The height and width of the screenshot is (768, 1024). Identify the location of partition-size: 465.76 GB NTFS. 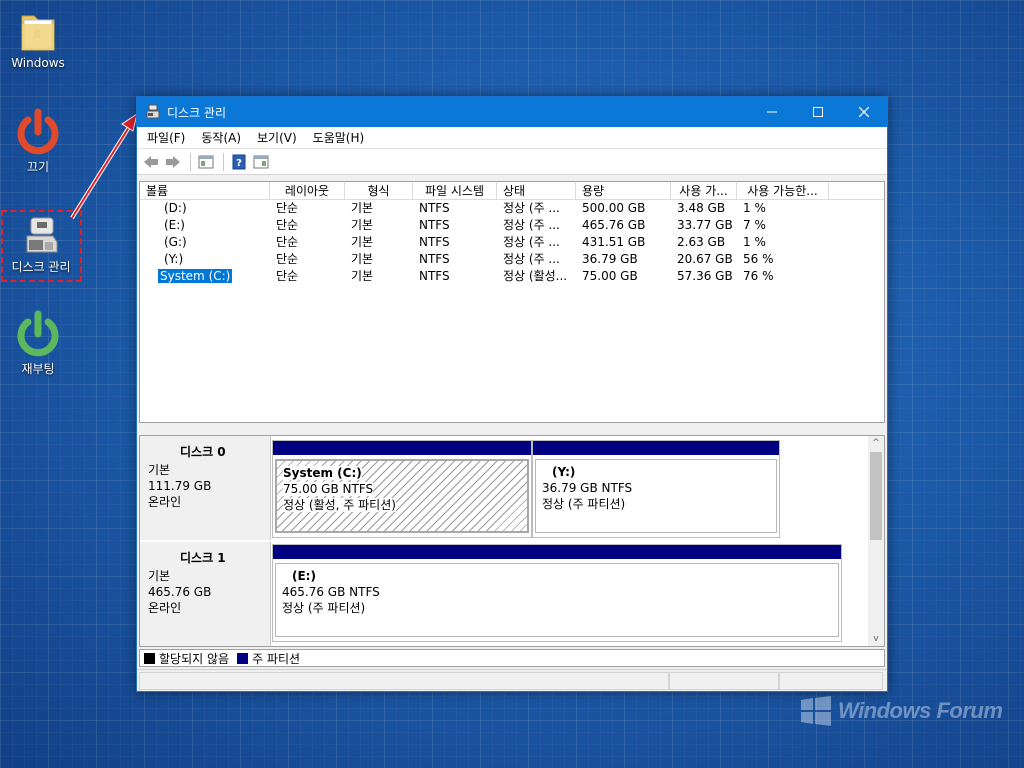
(331, 592).